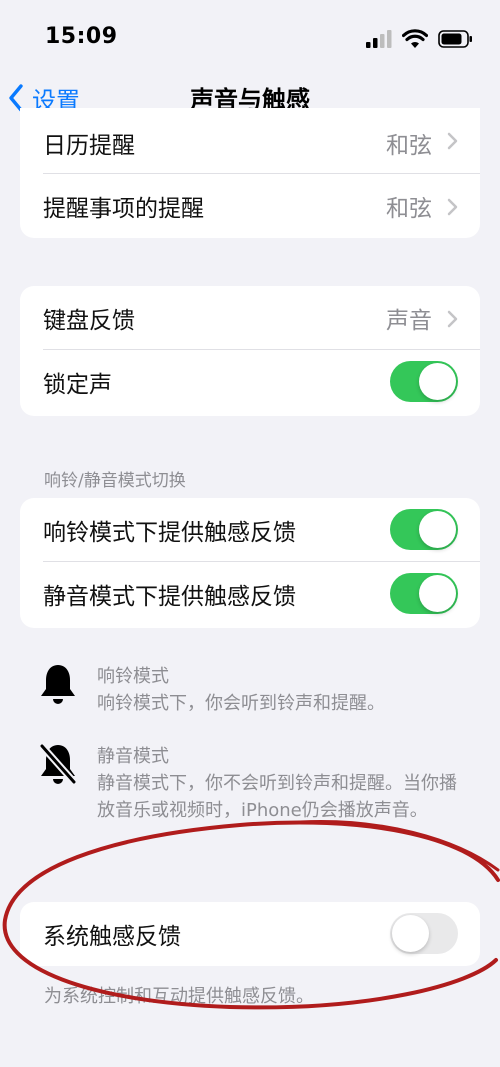  What do you see at coordinates (409, 146) in the screenshot?
I see `calendar-alerts-value: 和弦` at bounding box center [409, 146].